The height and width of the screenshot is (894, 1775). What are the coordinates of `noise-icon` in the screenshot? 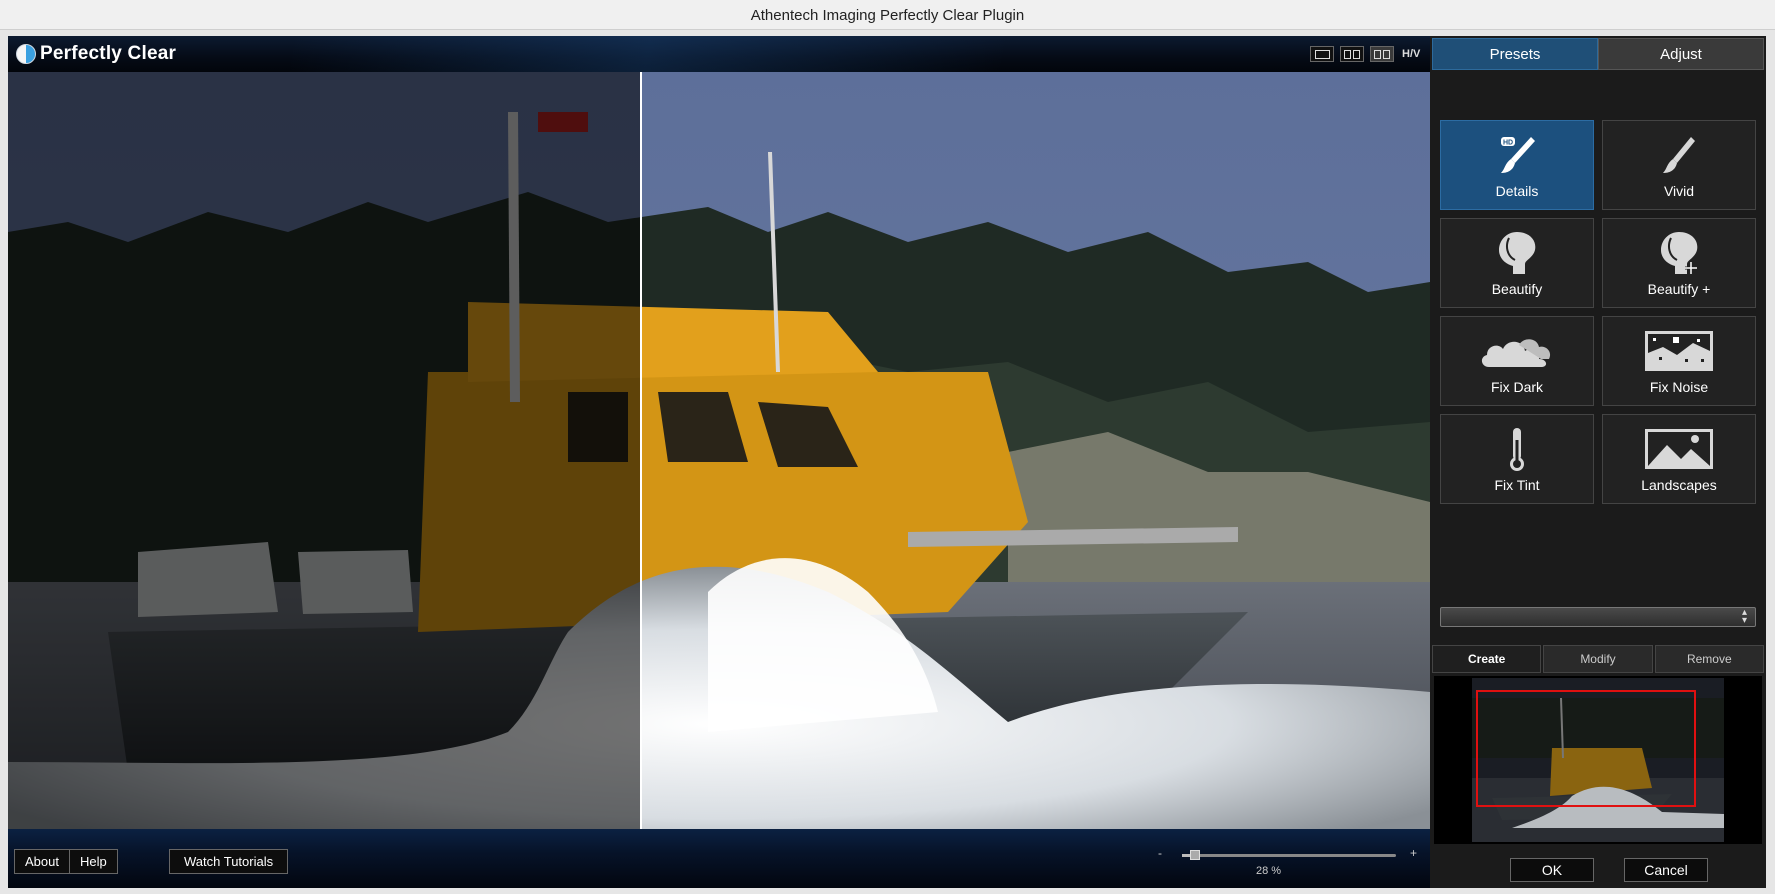 It's located at (1679, 351).